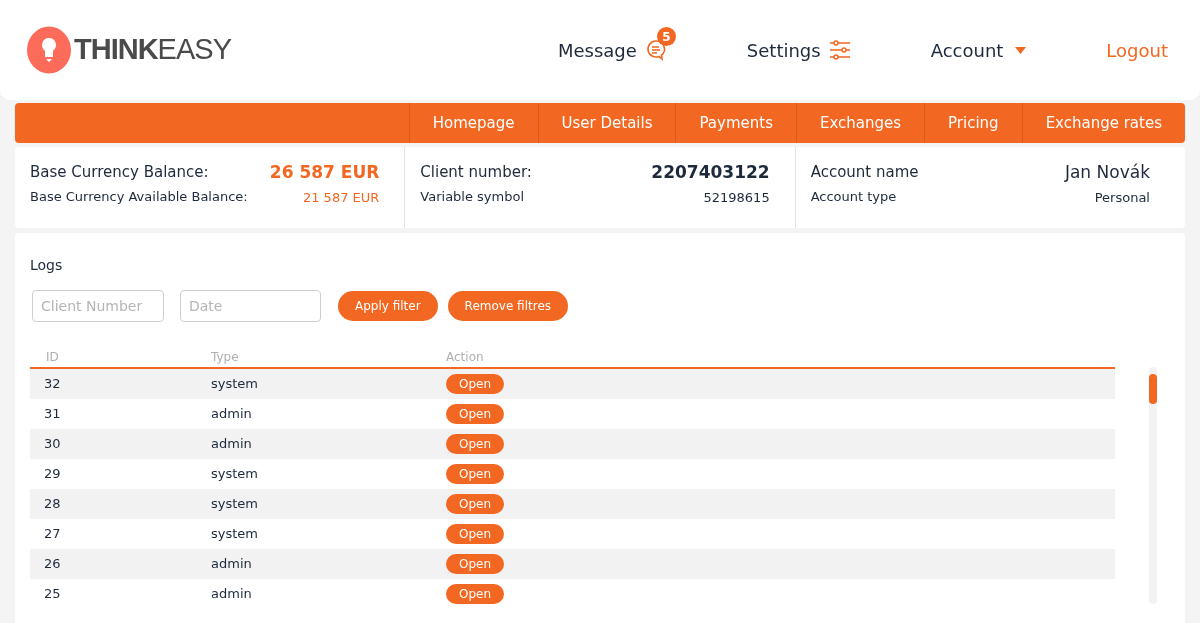 The width and height of the screenshot is (1200, 623). Describe the element at coordinates (473, 123) in the screenshot. I see `nav-tab: Homepage` at that location.